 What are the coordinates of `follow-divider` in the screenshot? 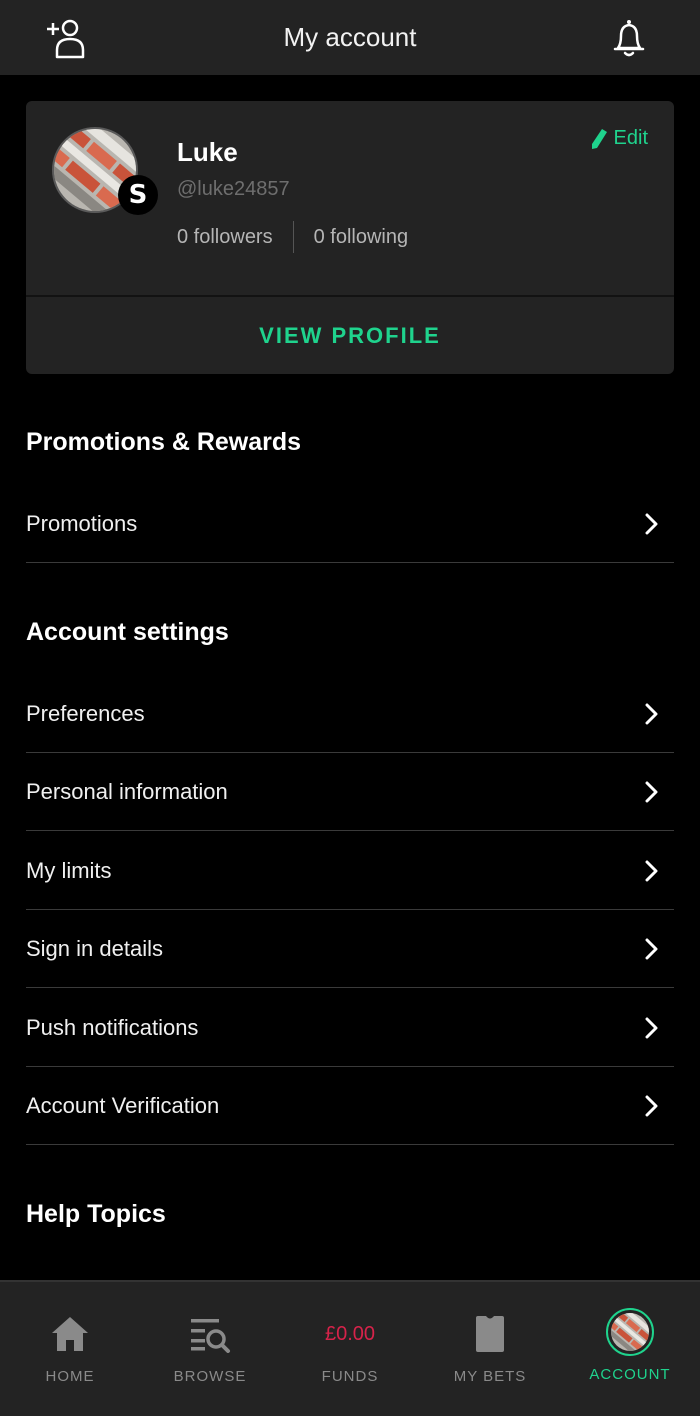 It's located at (293, 237).